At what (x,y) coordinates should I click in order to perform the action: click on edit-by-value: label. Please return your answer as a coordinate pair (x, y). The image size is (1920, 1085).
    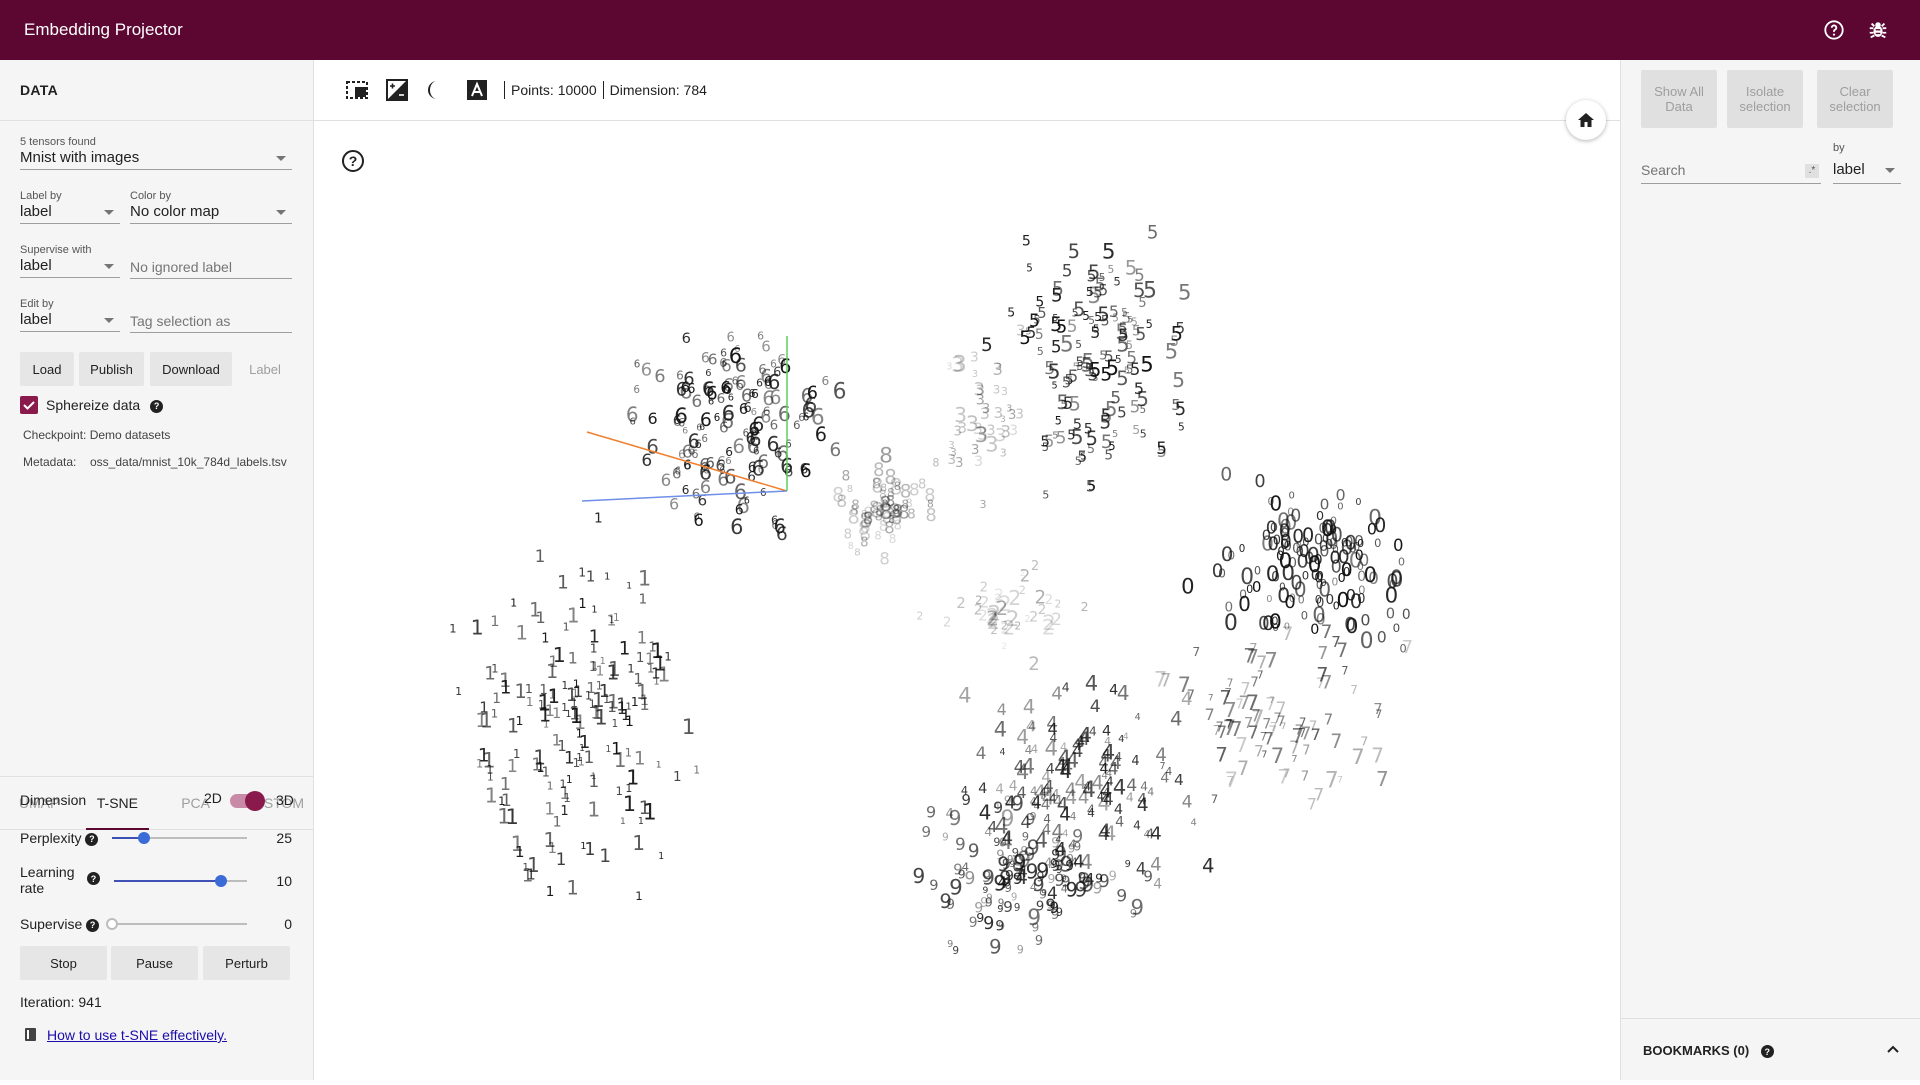
    Looking at the image, I should click on (70, 321).